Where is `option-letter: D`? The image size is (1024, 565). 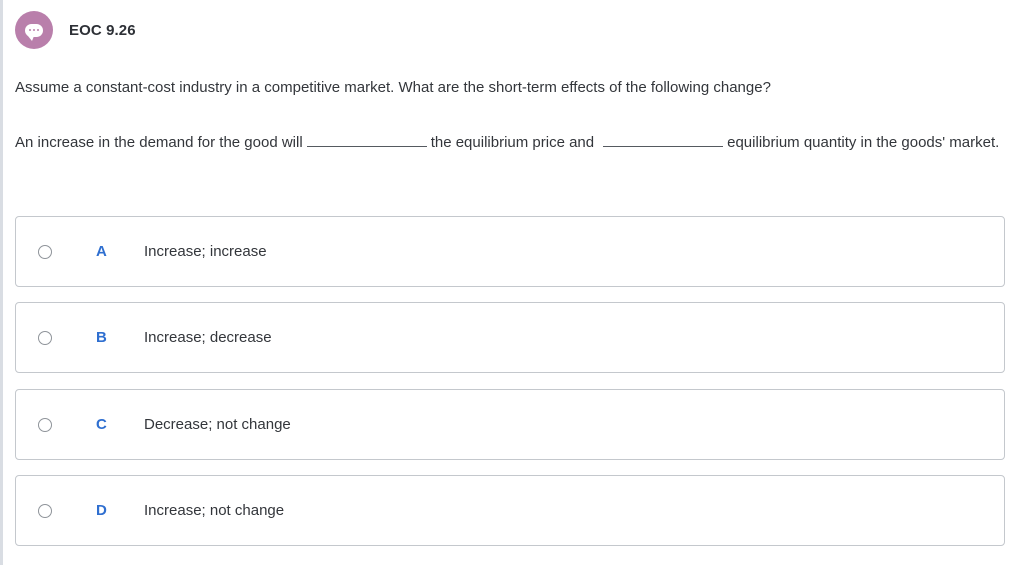
option-letter: D is located at coordinates (101, 510).